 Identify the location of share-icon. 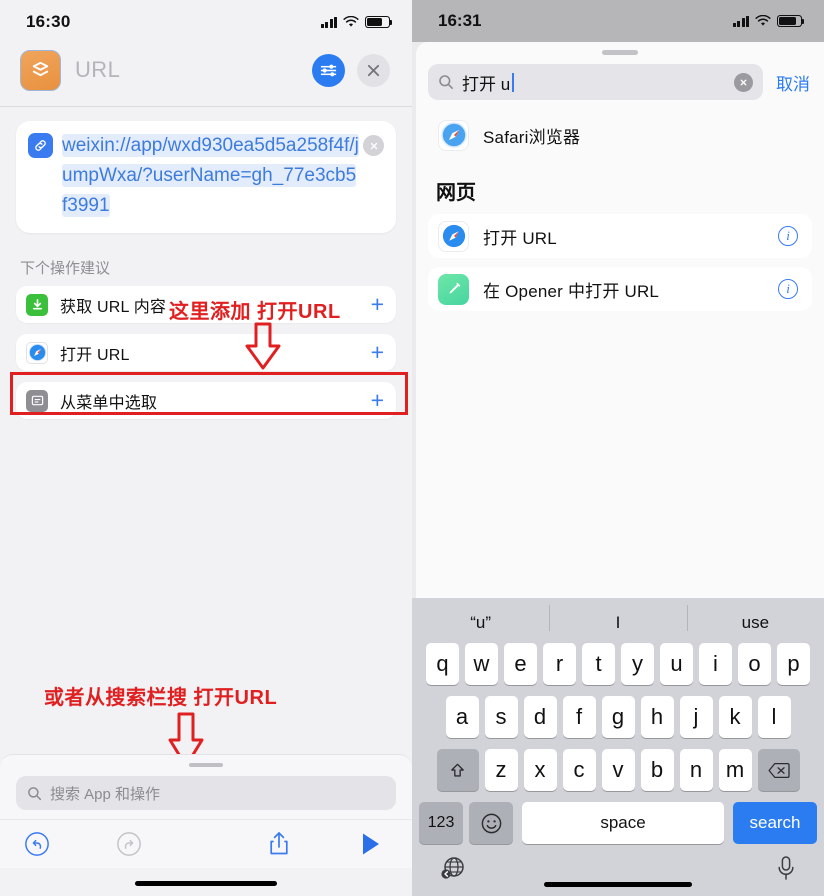
(279, 844).